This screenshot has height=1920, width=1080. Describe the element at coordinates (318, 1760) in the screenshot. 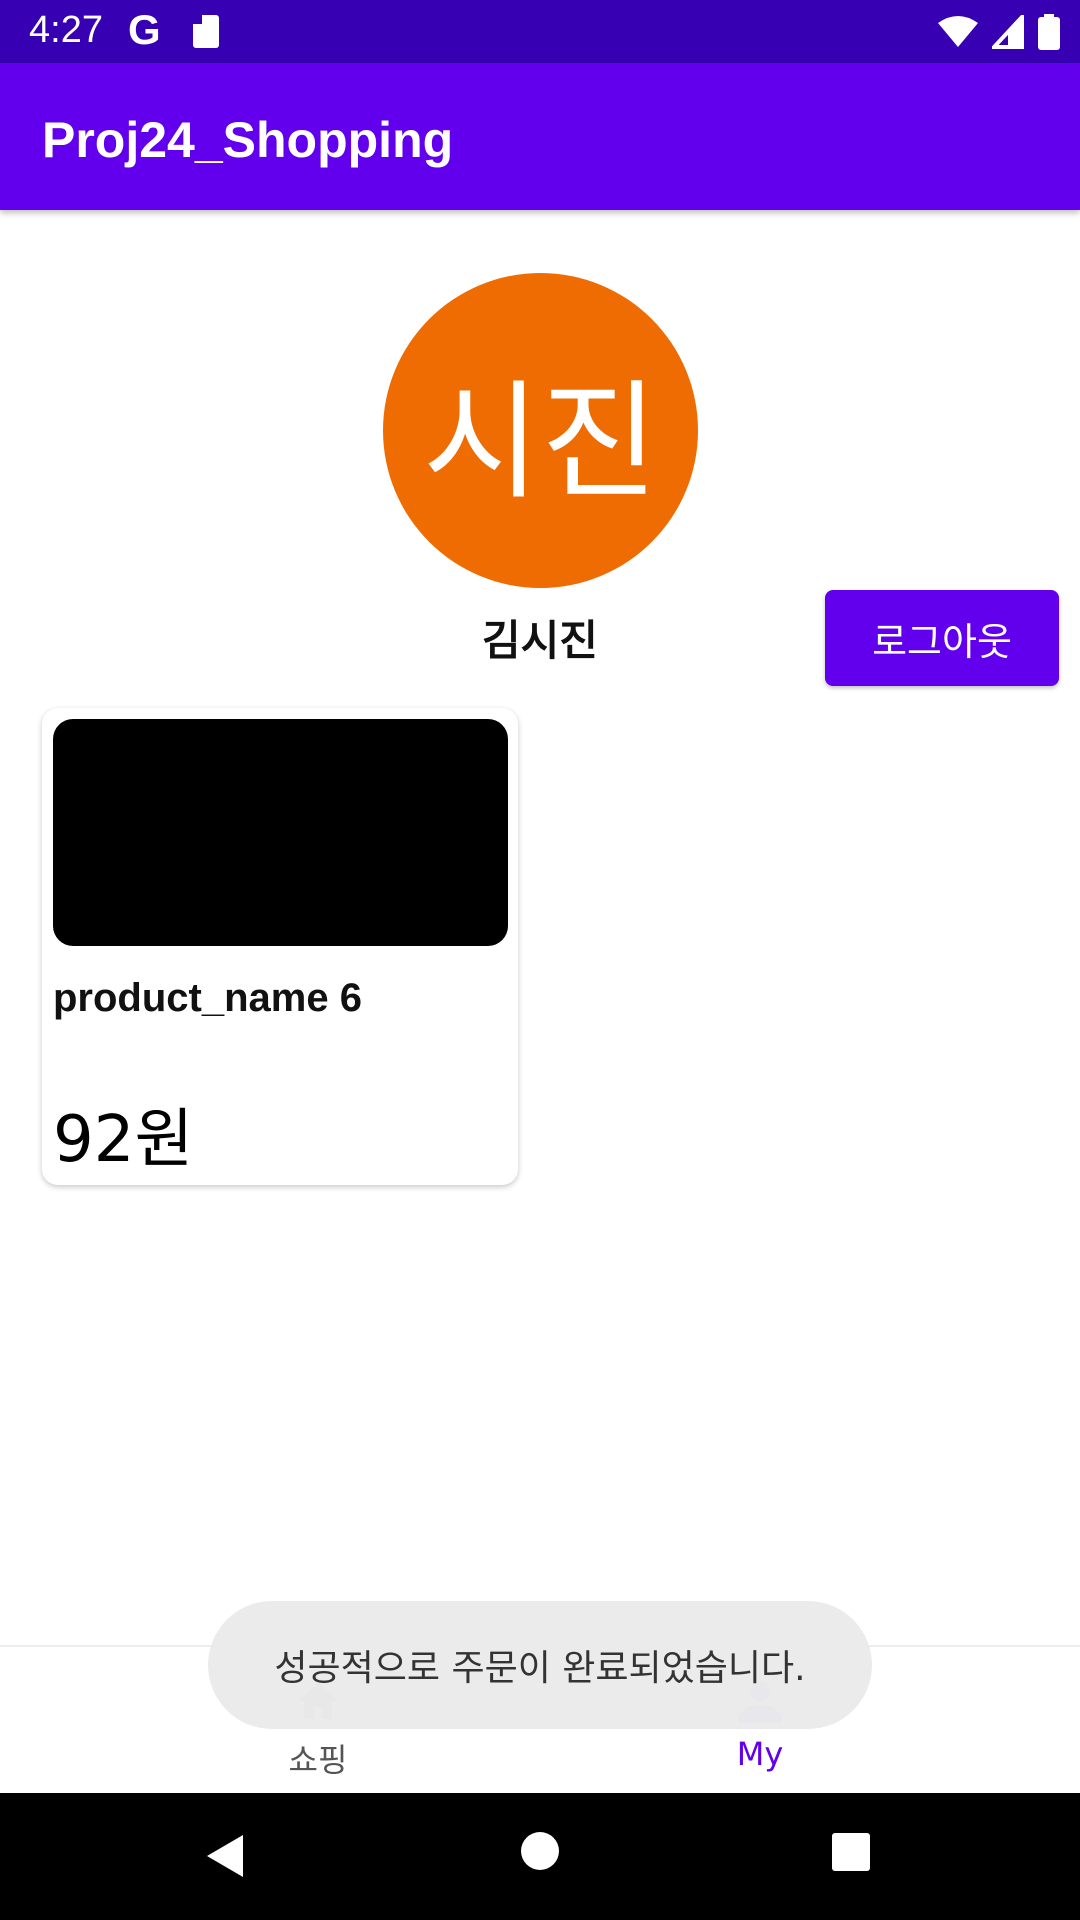

I see `nav-label-shopping: 쇼핑` at that location.